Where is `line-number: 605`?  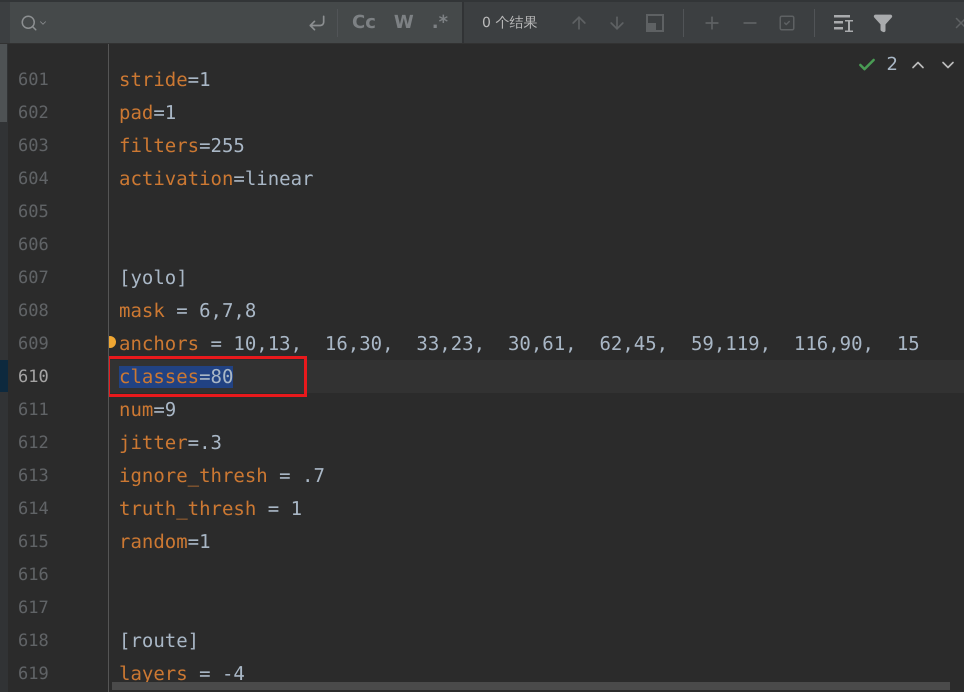 line-number: 605 is located at coordinates (33, 212).